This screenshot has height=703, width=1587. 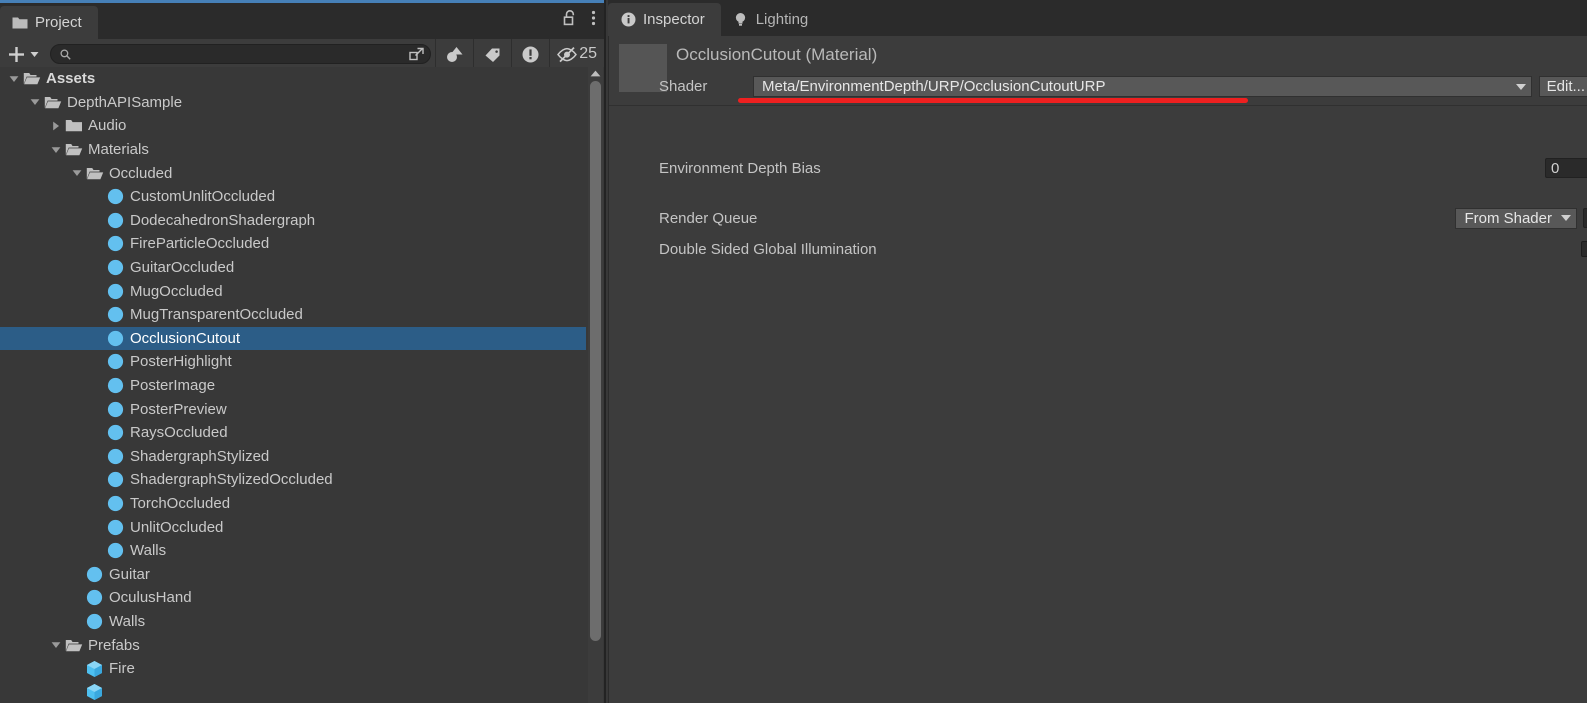 What do you see at coordinates (114, 645) in the screenshot?
I see `tree-row-label: Prefabs` at bounding box center [114, 645].